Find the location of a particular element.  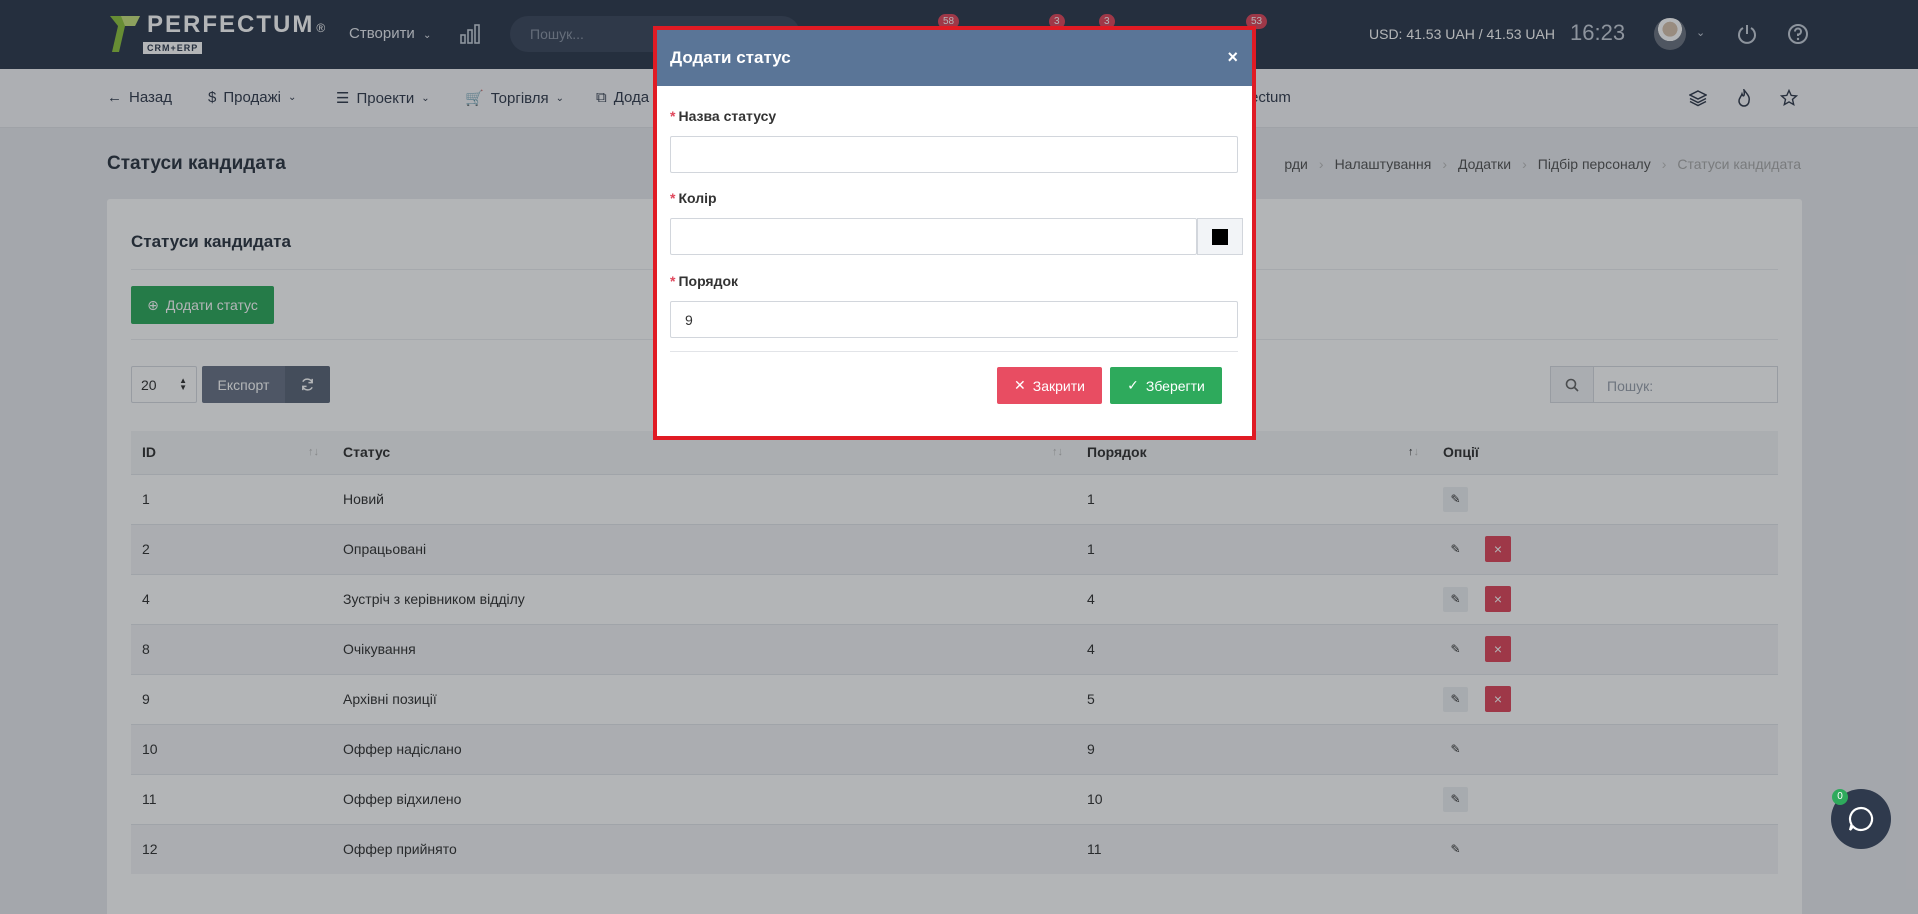

color-input is located at coordinates (933, 236).